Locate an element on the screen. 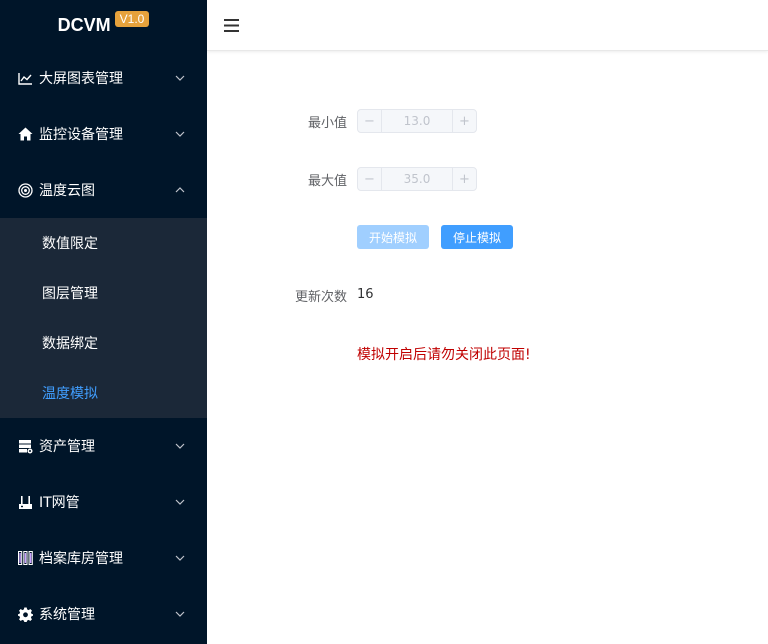  home-icon is located at coordinates (25, 134).